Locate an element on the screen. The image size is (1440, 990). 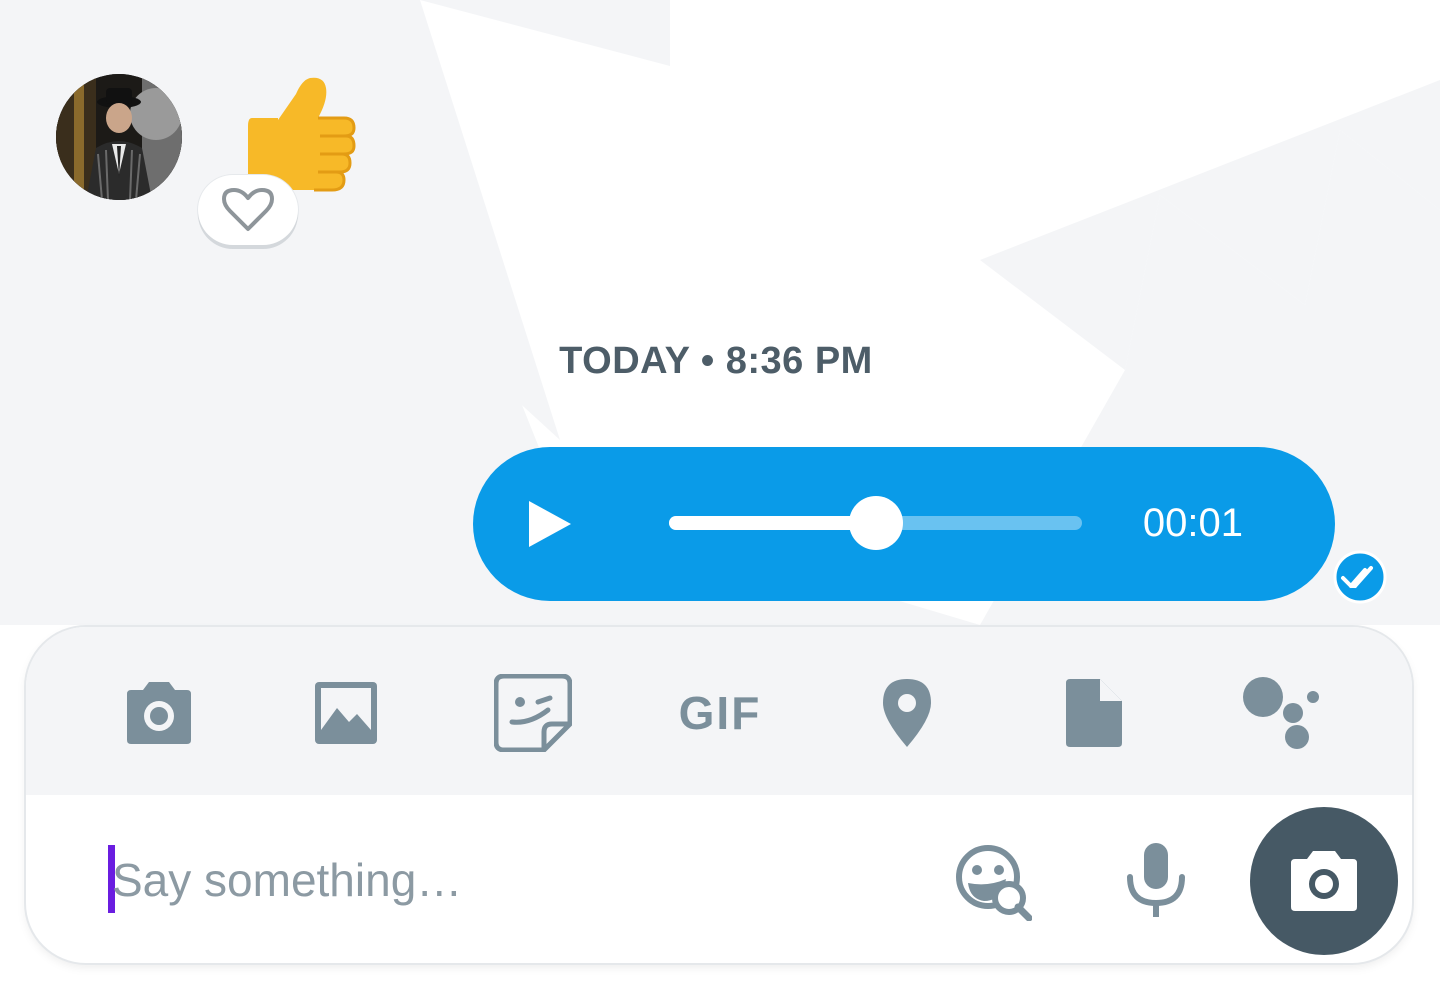
gif-icon: GIF is located at coordinates (720, 713).